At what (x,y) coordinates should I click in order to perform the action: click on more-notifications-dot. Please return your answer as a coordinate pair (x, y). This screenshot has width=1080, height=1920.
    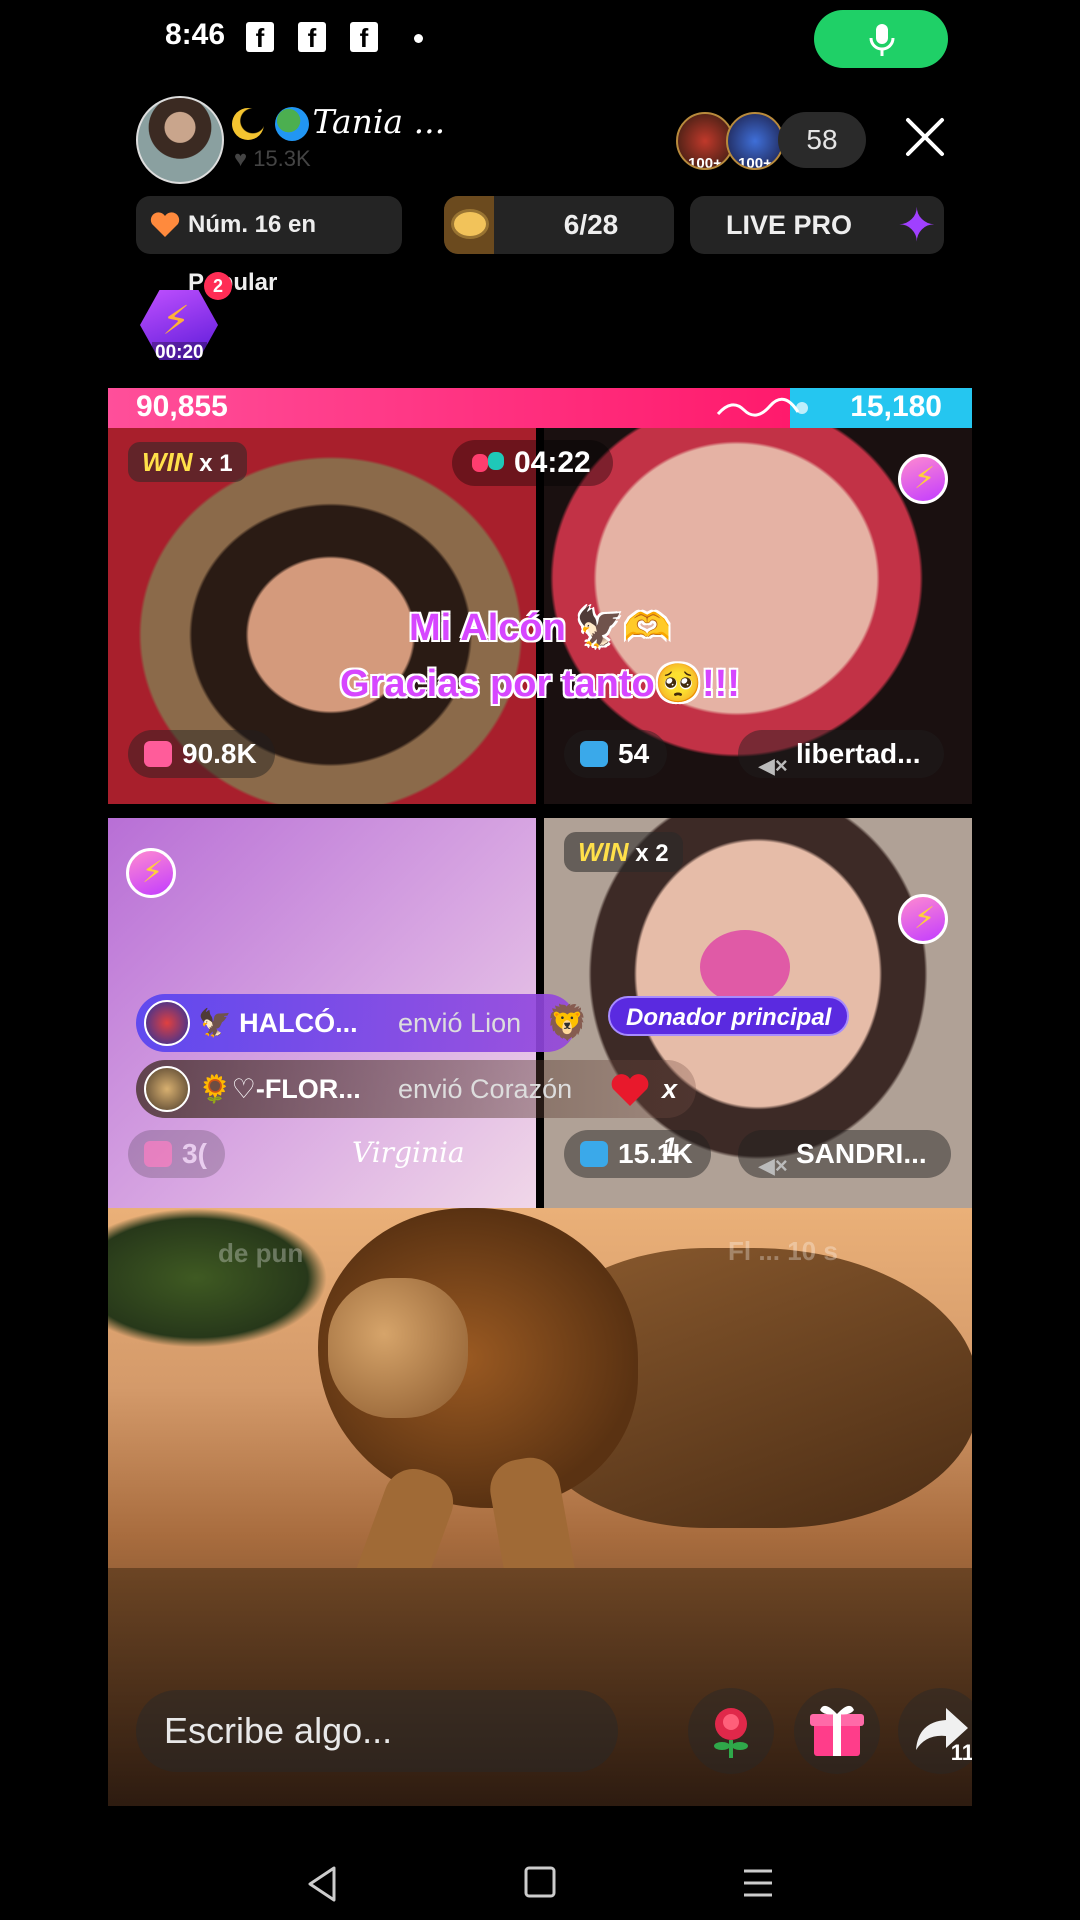
    Looking at the image, I should click on (418, 38).